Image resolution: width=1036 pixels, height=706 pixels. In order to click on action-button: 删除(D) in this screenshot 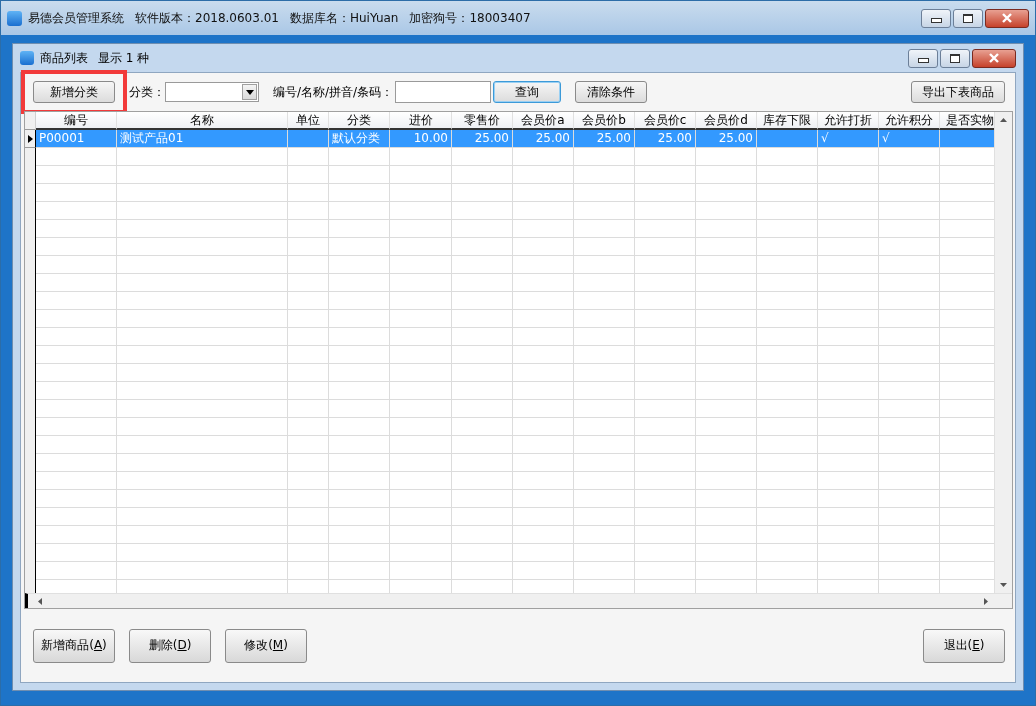, I will do `click(170, 645)`.